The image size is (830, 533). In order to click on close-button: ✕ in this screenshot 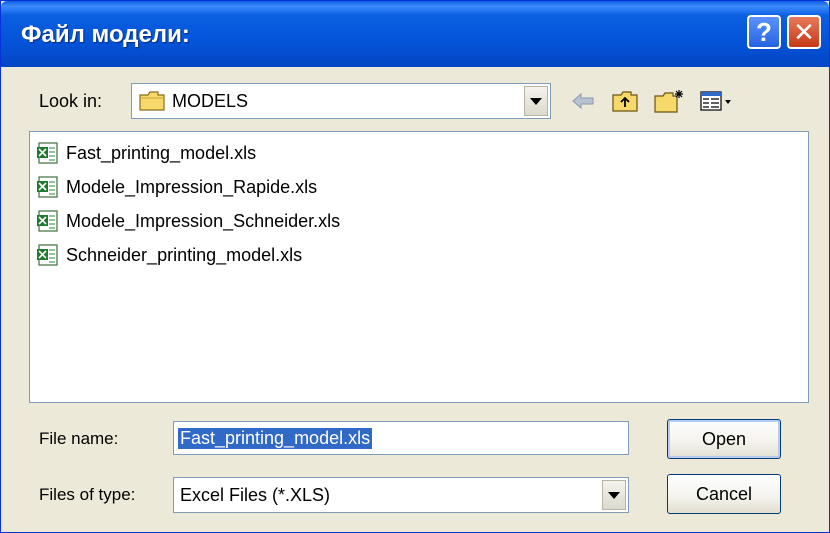, I will do `click(804, 32)`.